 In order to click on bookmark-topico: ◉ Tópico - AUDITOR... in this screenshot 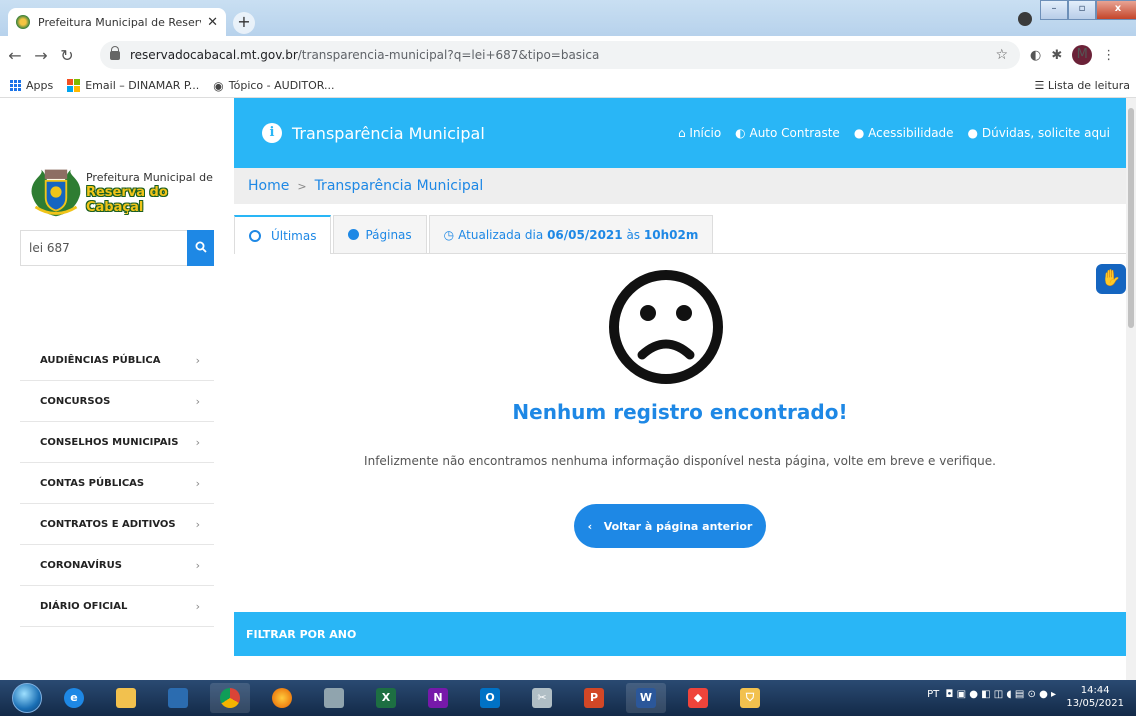, I will do `click(273, 86)`.